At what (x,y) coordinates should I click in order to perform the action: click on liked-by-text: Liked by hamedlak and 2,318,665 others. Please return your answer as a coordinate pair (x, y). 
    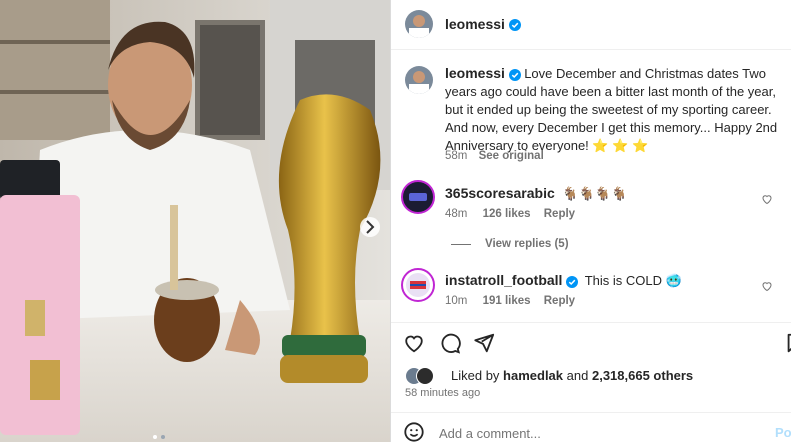
    Looking at the image, I should click on (572, 375).